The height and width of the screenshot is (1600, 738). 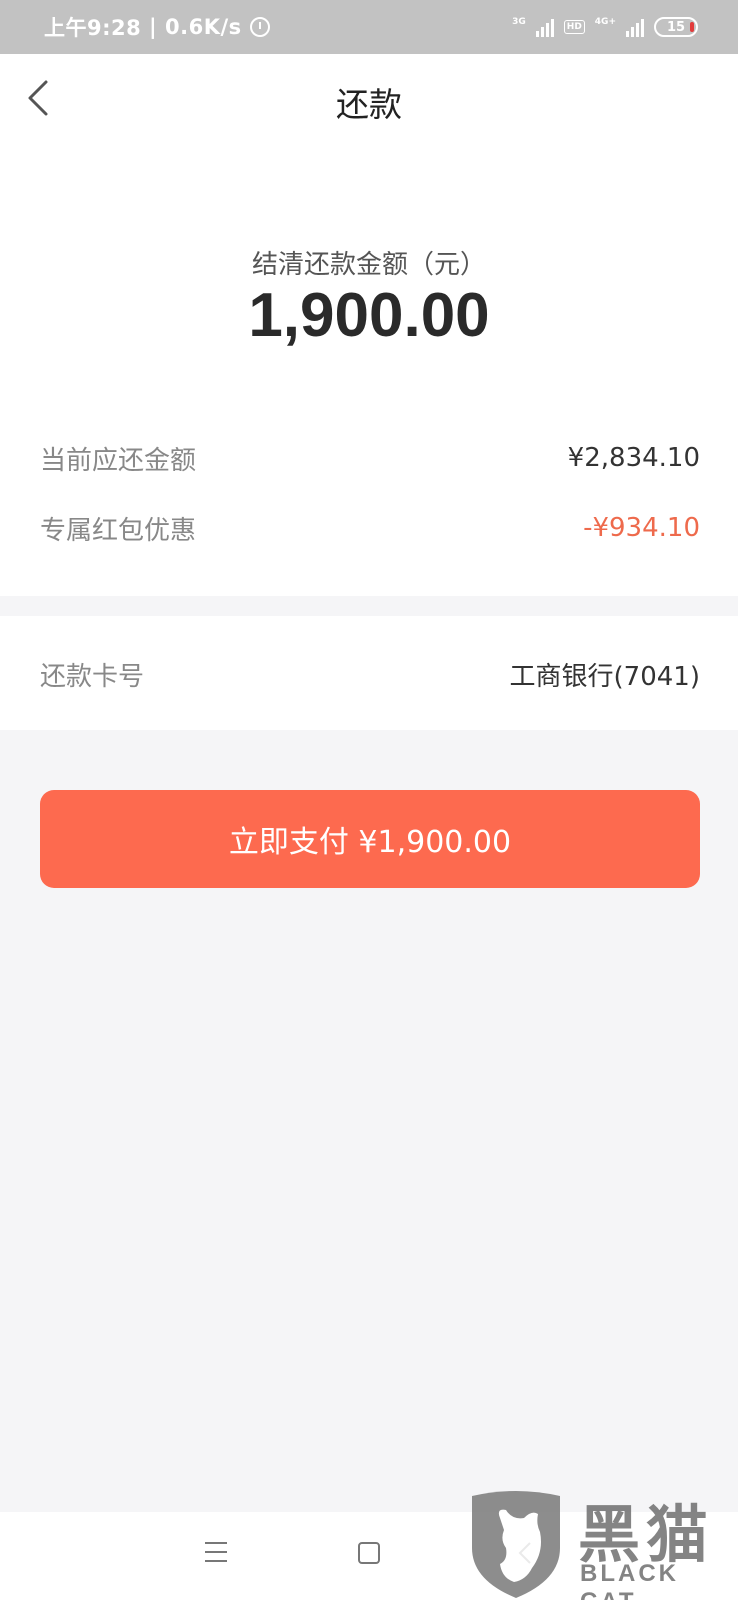 What do you see at coordinates (259, 27) in the screenshot?
I see `alarm-icon` at bounding box center [259, 27].